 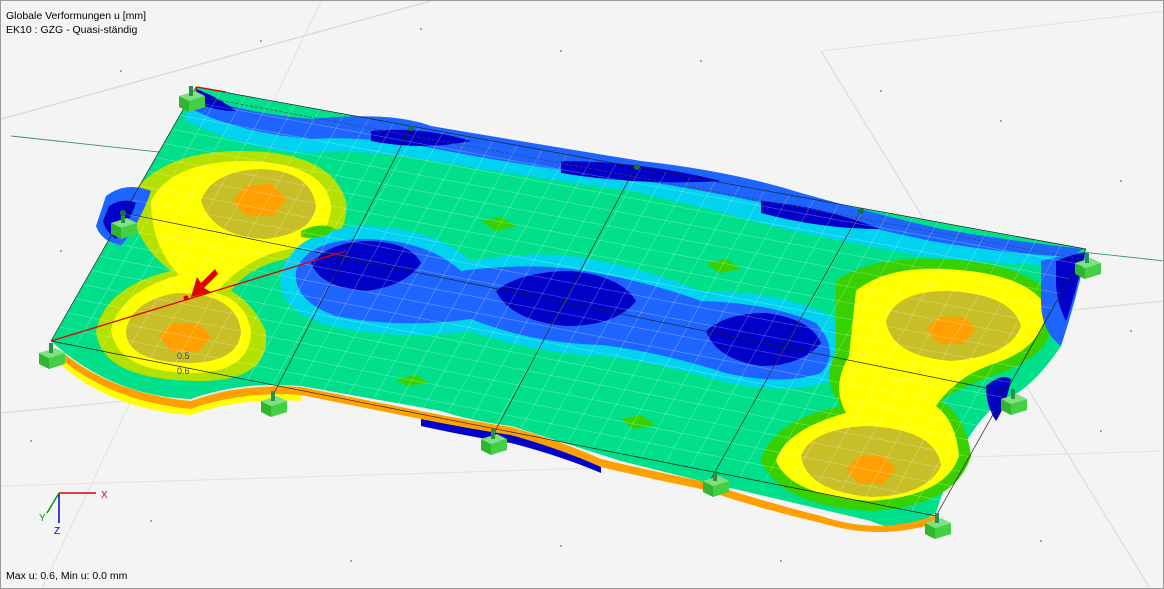 I want to click on axis-z-label: Z, so click(x=57, y=531).